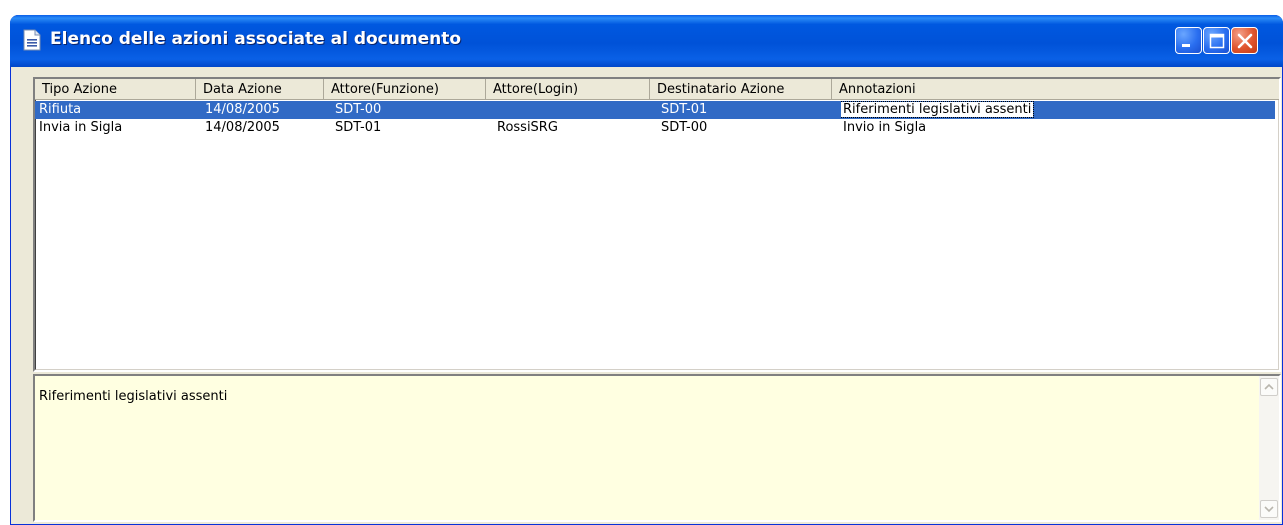 Image resolution: width=1283 pixels, height=525 pixels. What do you see at coordinates (938, 109) in the screenshot?
I see `cell-annotazioni-text: Riferimenti legislativi assenti` at bounding box center [938, 109].